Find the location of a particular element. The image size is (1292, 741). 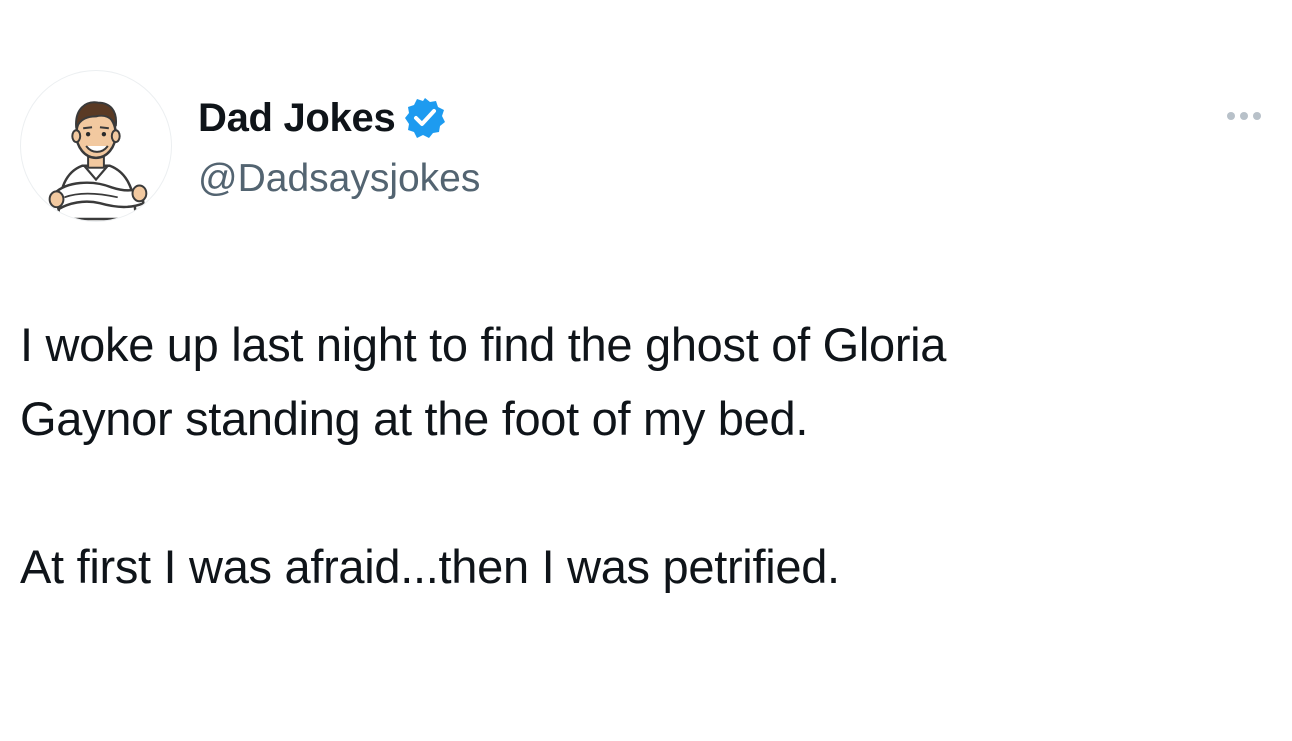

author-display-name: Dad Jokes is located at coordinates (297, 118).